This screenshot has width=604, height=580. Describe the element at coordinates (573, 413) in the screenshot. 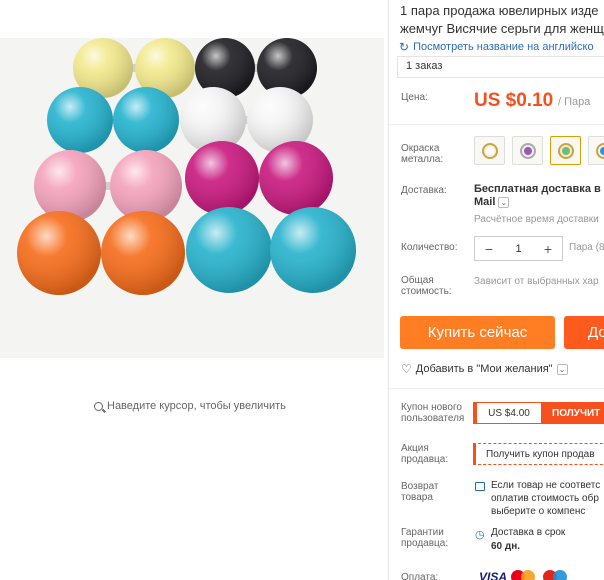

I see `get-coupon-button: ПОЛУЧИТ` at that location.